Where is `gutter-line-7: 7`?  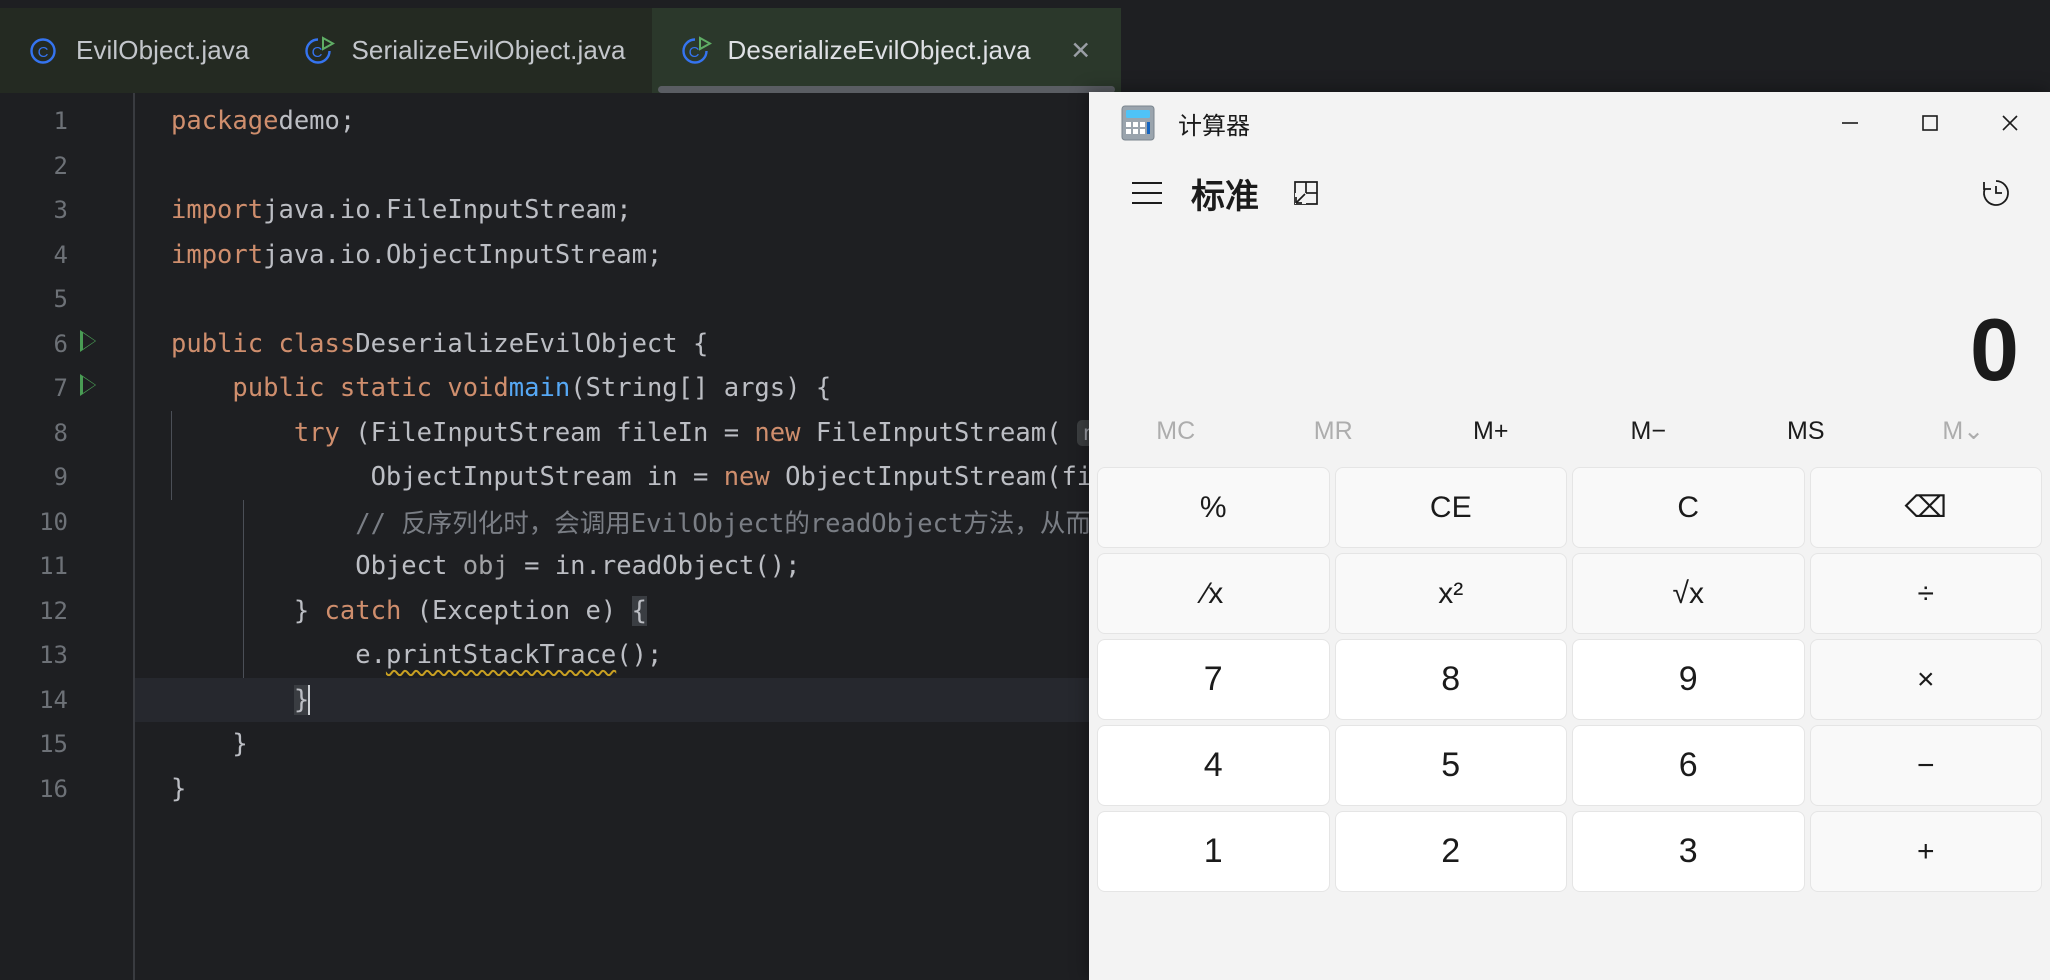
gutter-line-7: 7 is located at coordinates (66, 388).